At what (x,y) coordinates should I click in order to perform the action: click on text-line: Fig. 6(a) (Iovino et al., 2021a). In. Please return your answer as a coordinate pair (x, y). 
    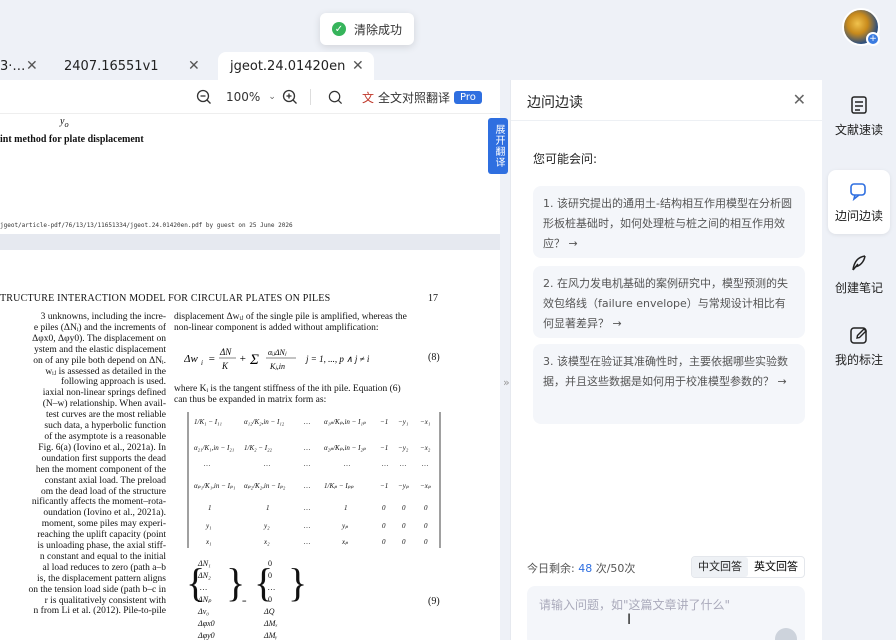
    Looking at the image, I should click on (102, 447).